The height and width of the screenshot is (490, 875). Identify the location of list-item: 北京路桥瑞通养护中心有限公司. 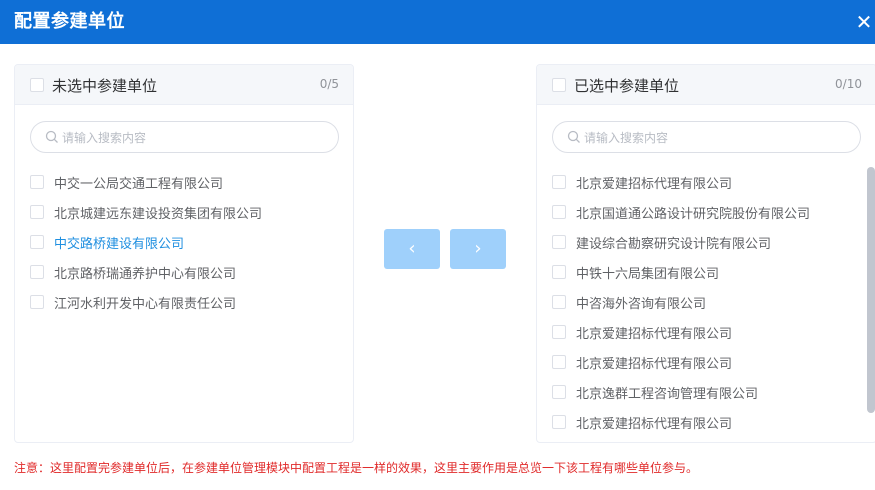
(184, 272).